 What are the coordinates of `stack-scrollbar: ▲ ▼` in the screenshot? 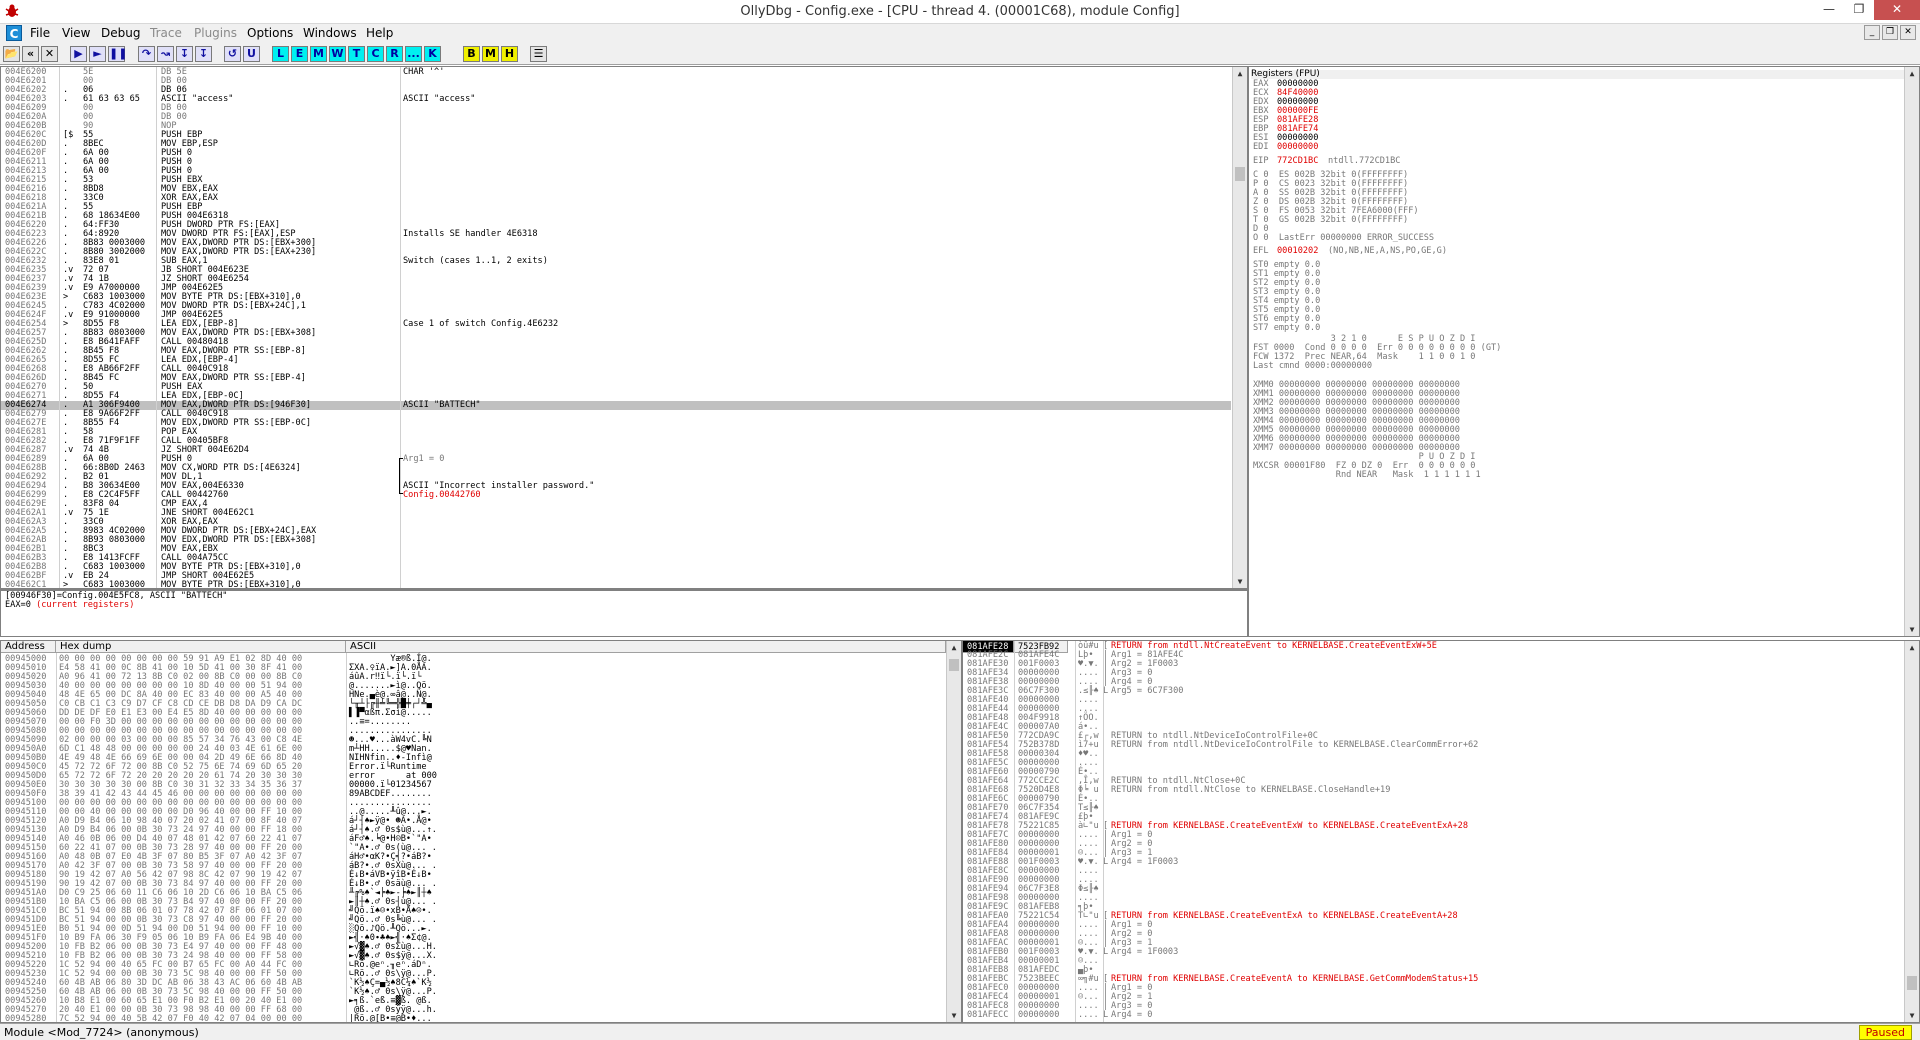 It's located at (1911, 831).